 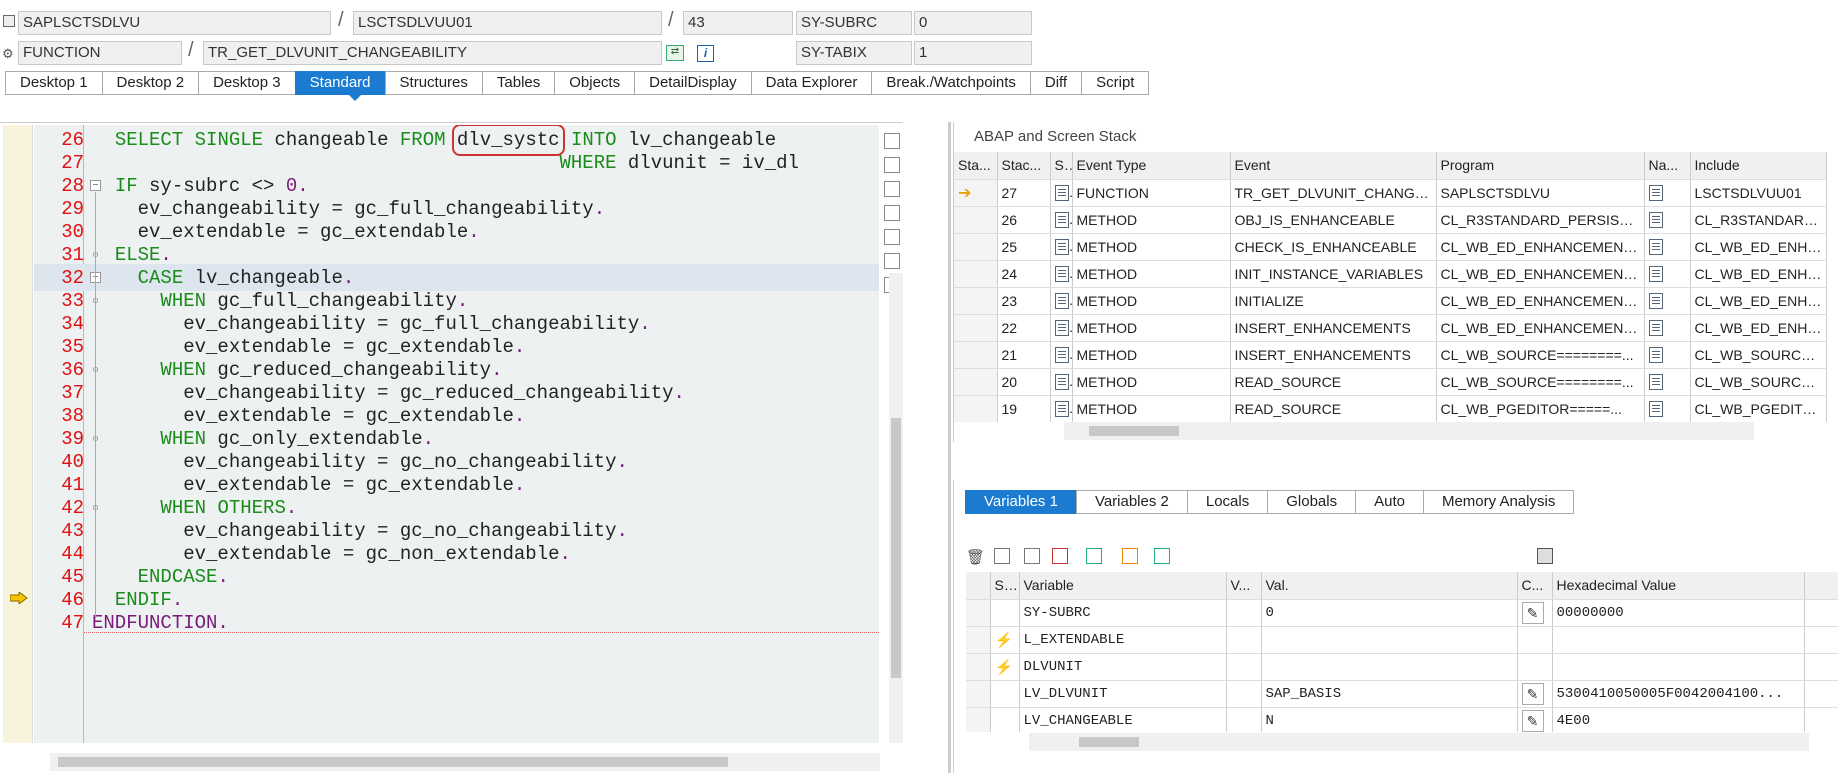 What do you see at coordinates (675, 53) in the screenshot?
I see `navigate-icon: ⇄` at bounding box center [675, 53].